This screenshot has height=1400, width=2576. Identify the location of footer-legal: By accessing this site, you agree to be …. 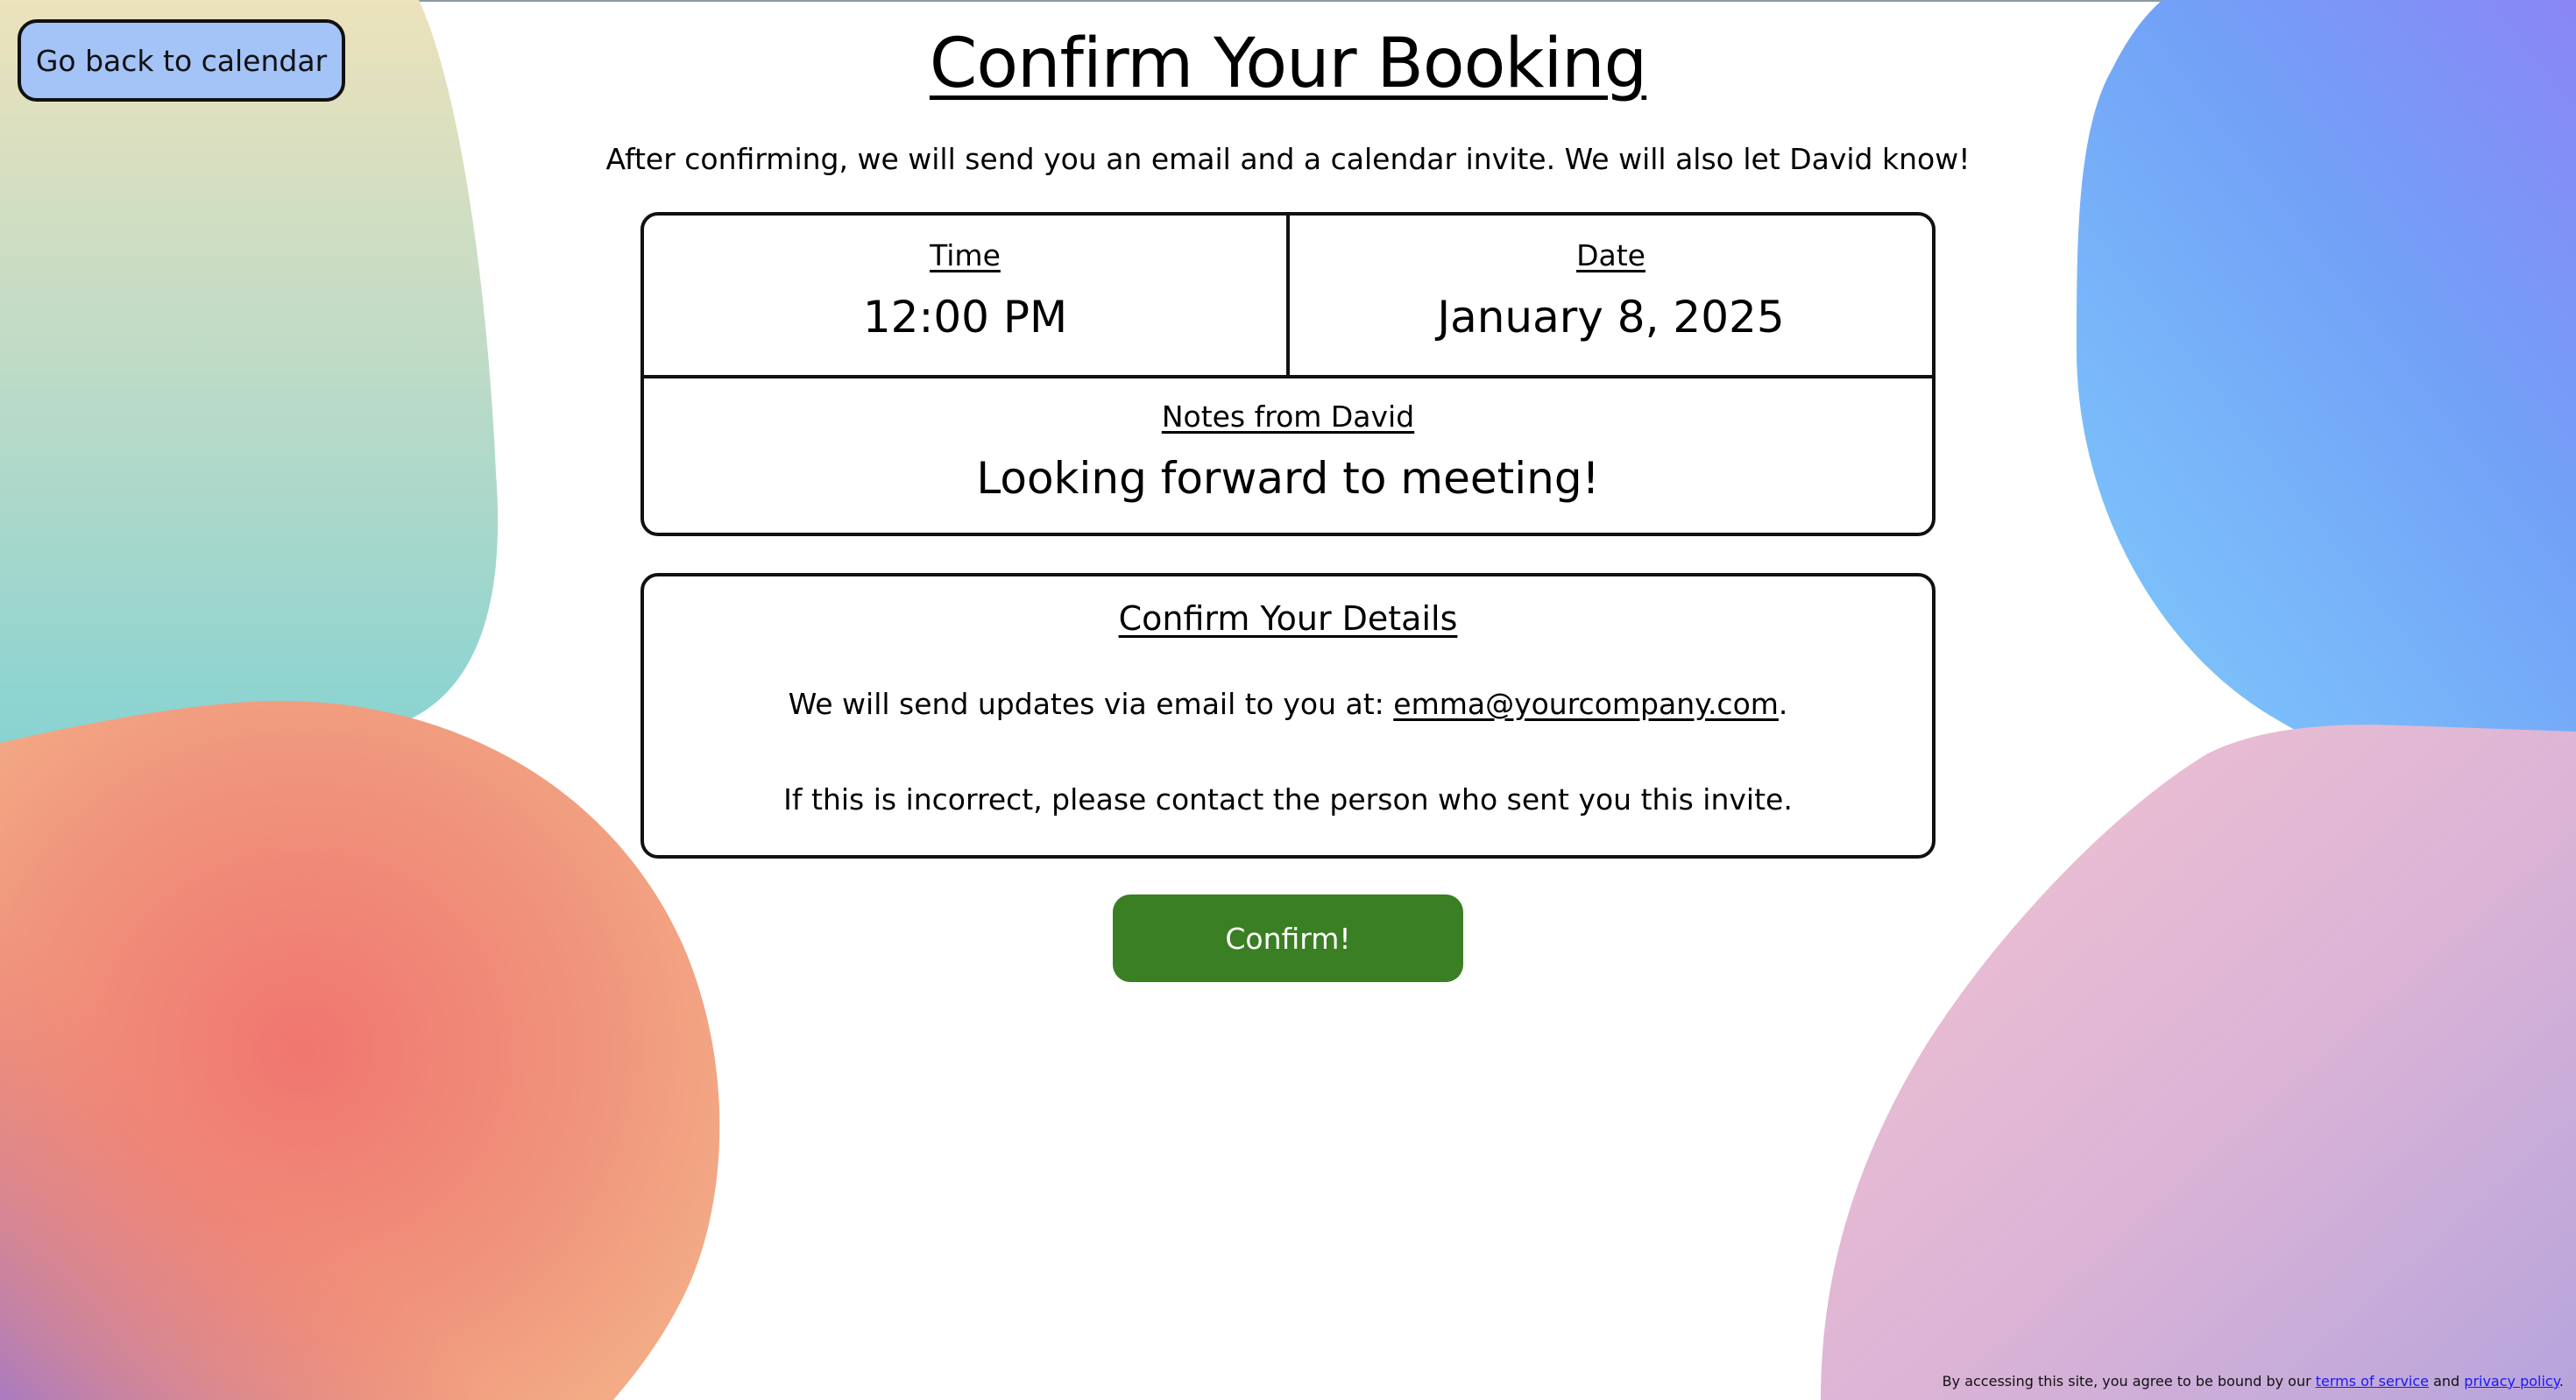
(2253, 1381).